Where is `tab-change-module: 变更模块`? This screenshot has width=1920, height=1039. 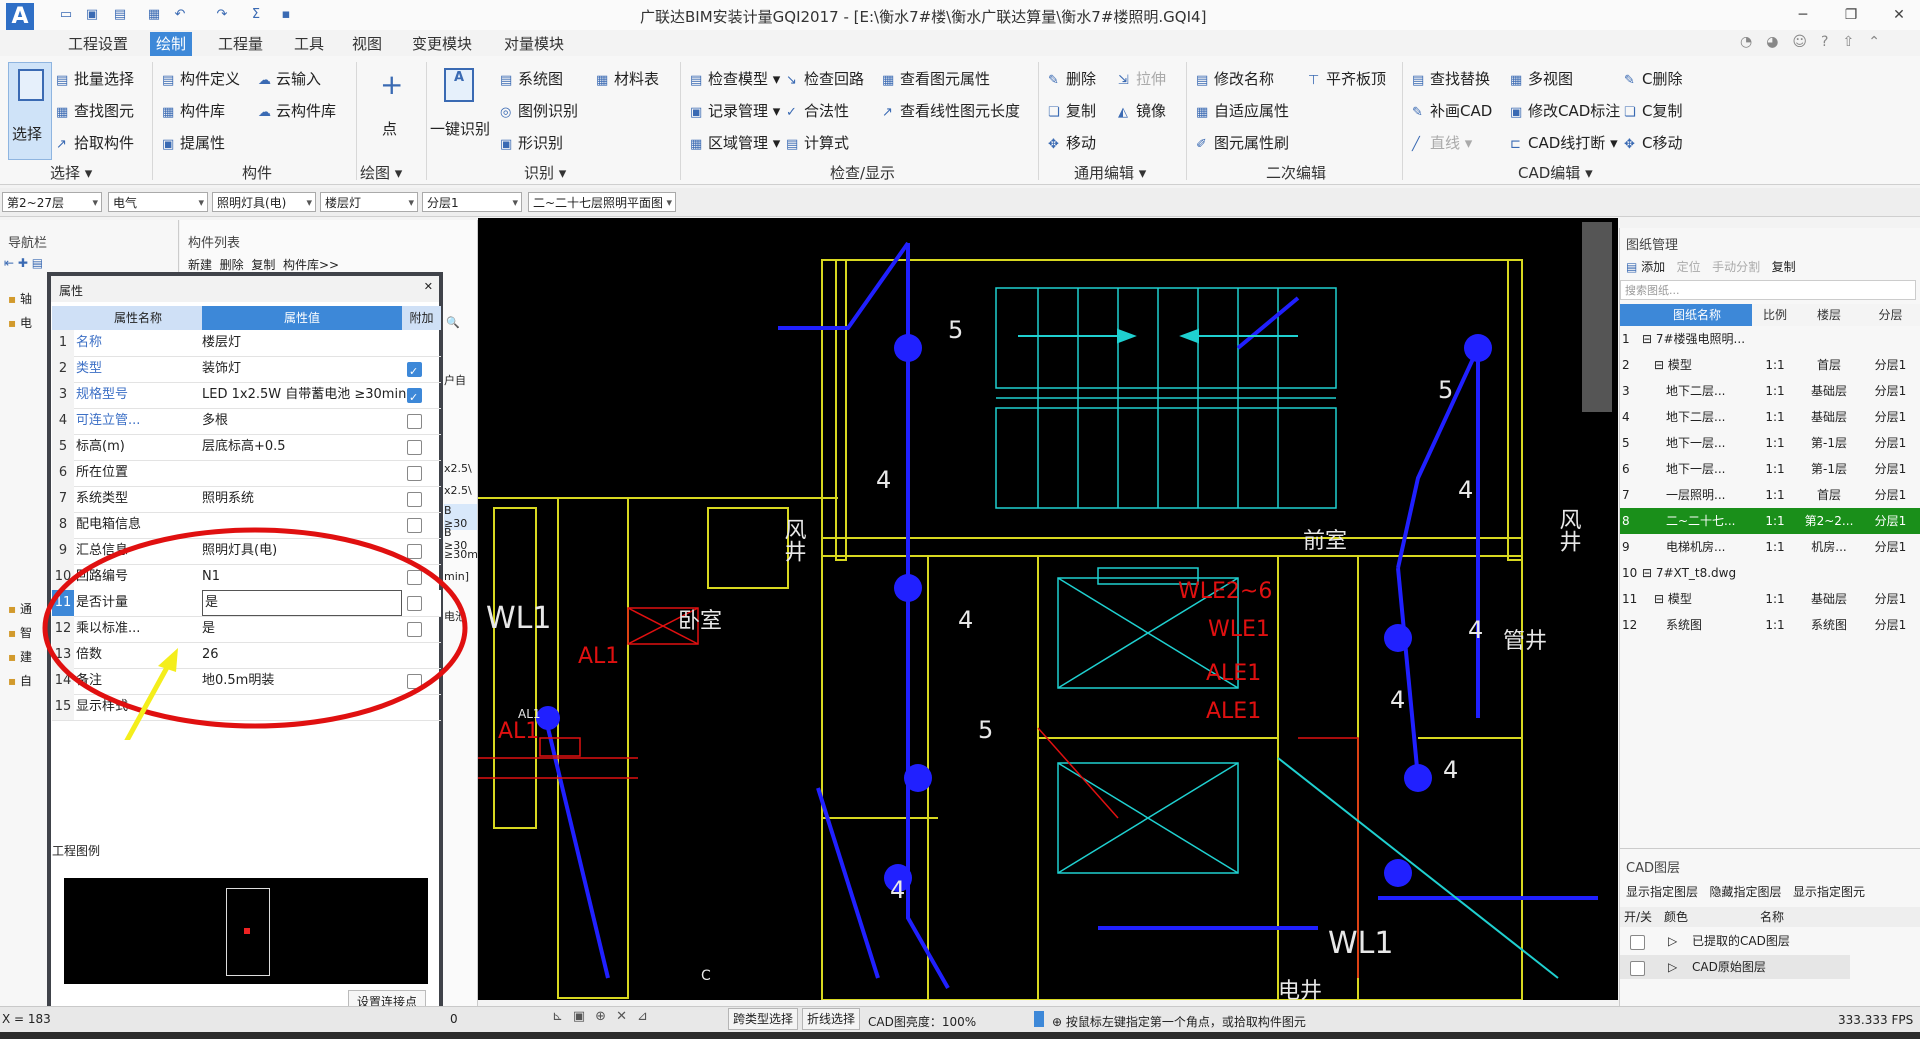
tab-change-module: 变更模块 is located at coordinates (442, 44).